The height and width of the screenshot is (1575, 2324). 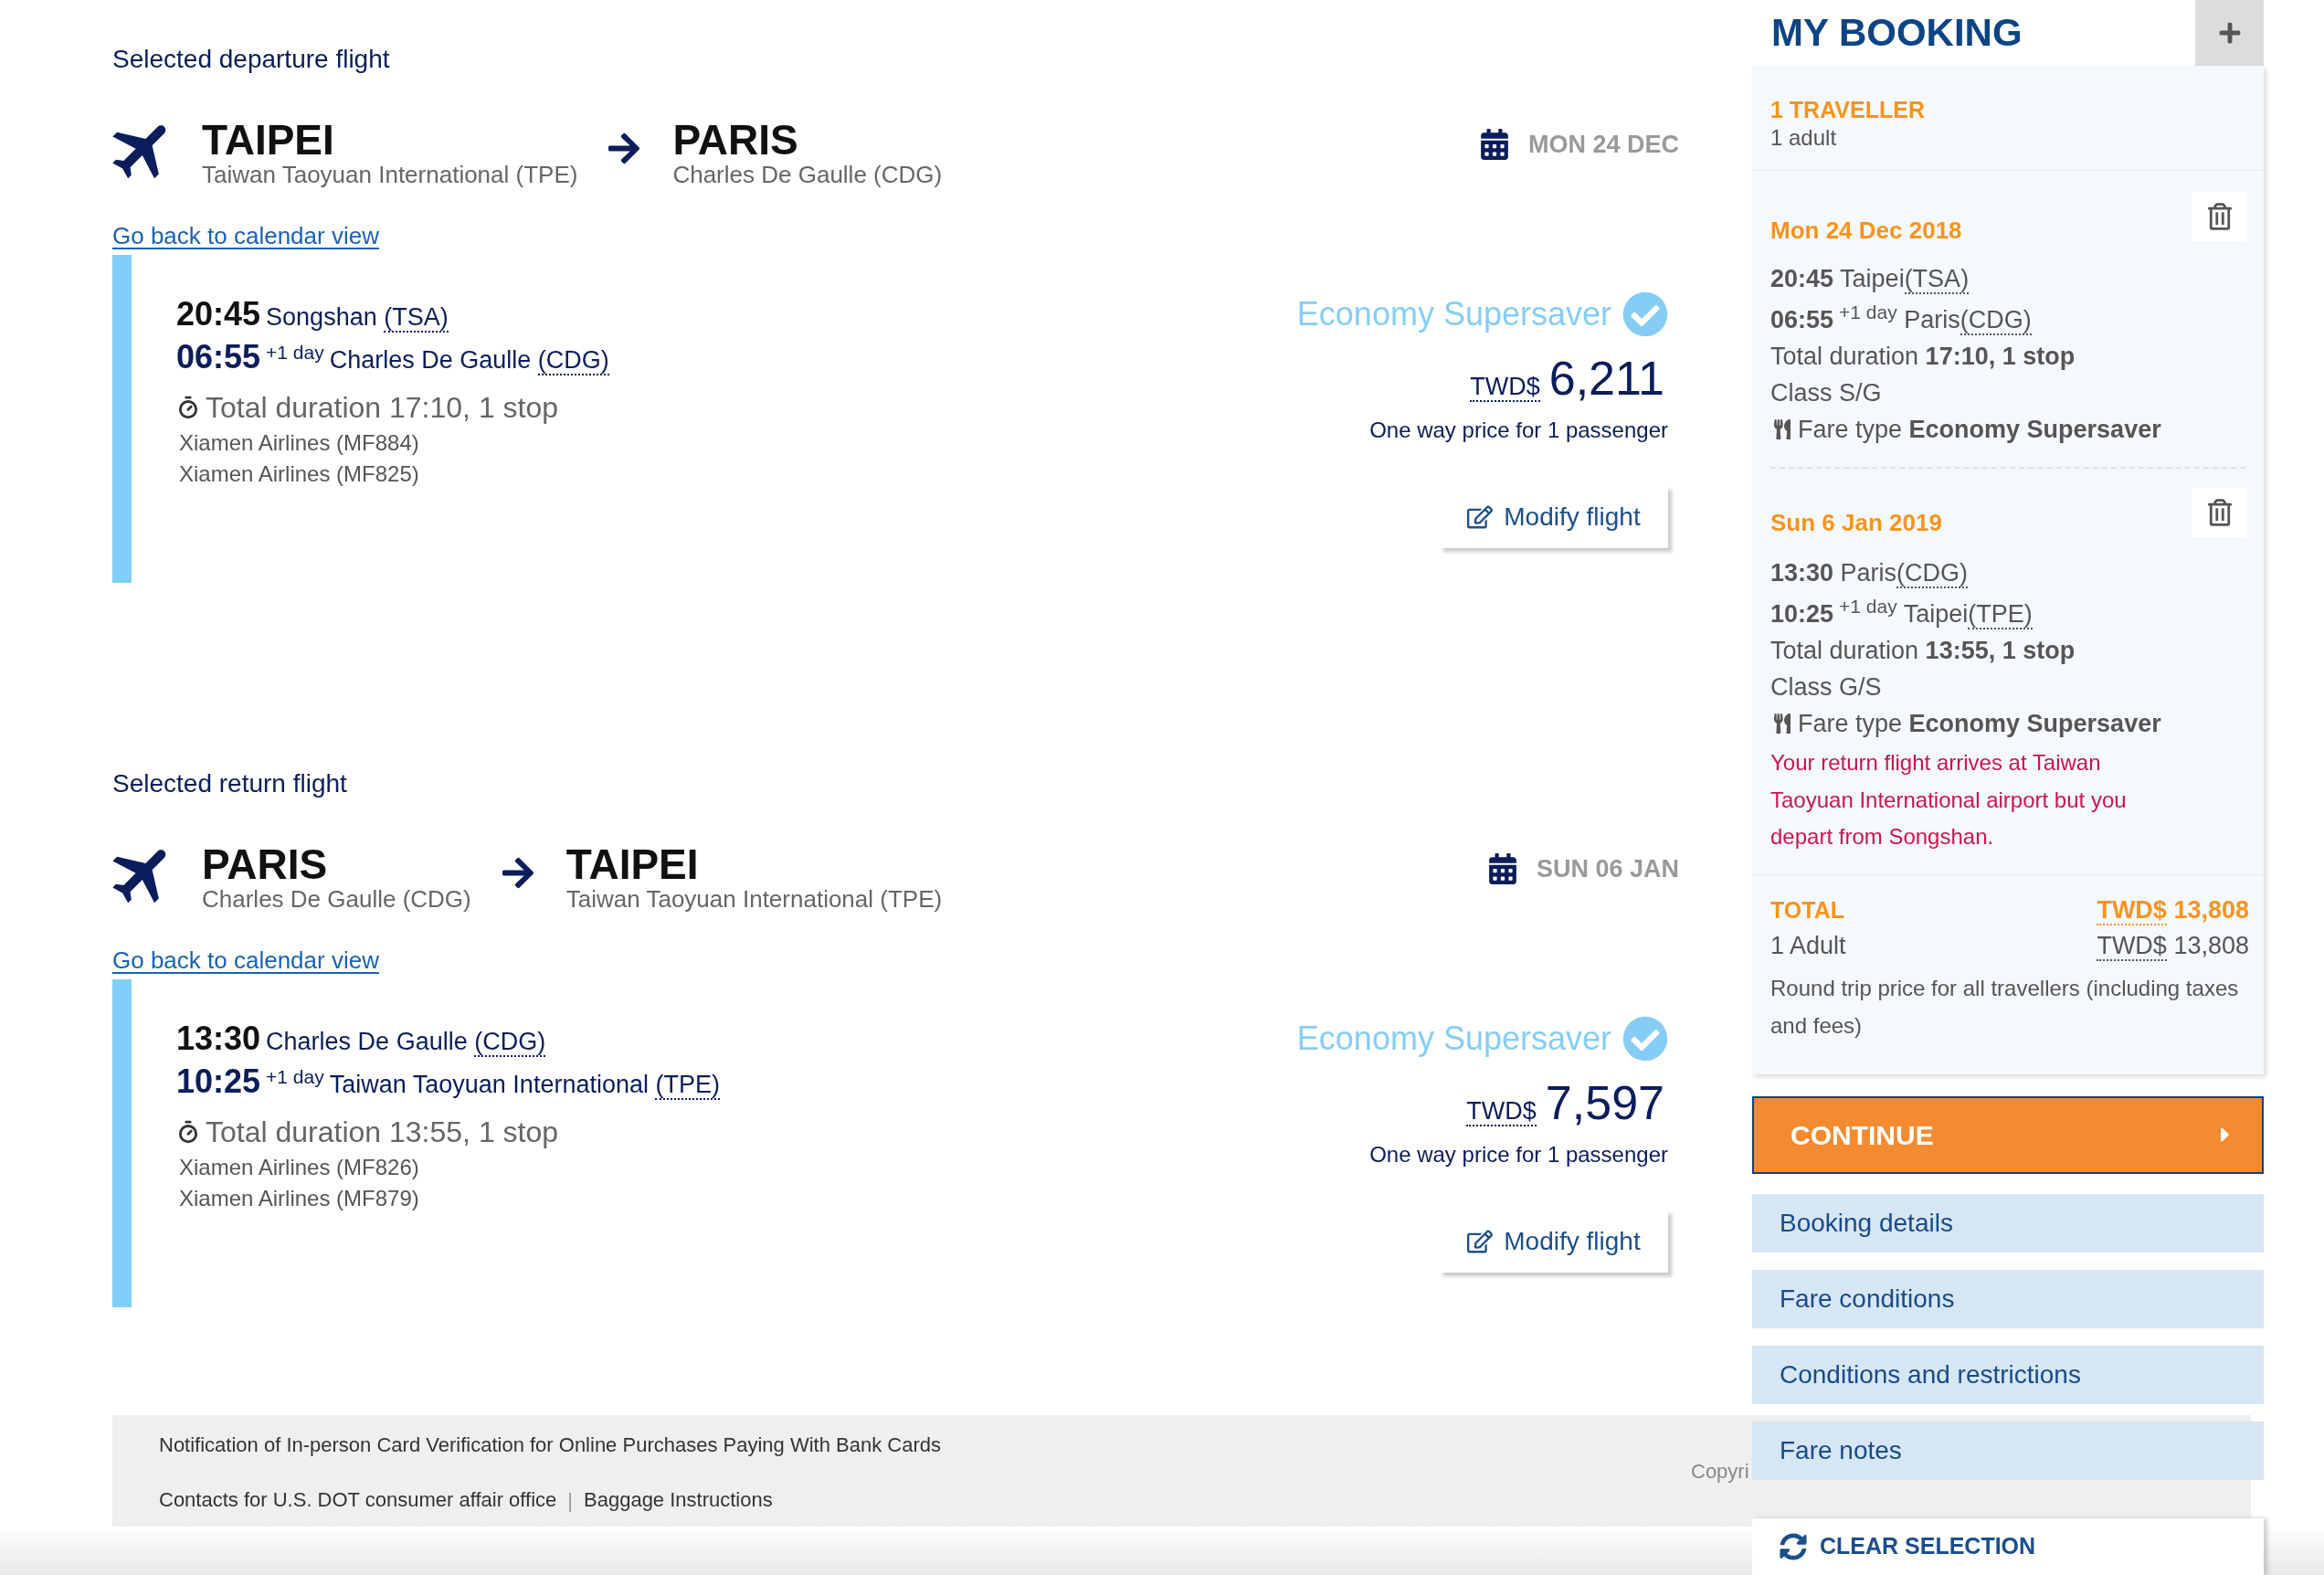 I want to click on airline-text: Xiamen Airlines (MF879), so click(x=298, y=1198).